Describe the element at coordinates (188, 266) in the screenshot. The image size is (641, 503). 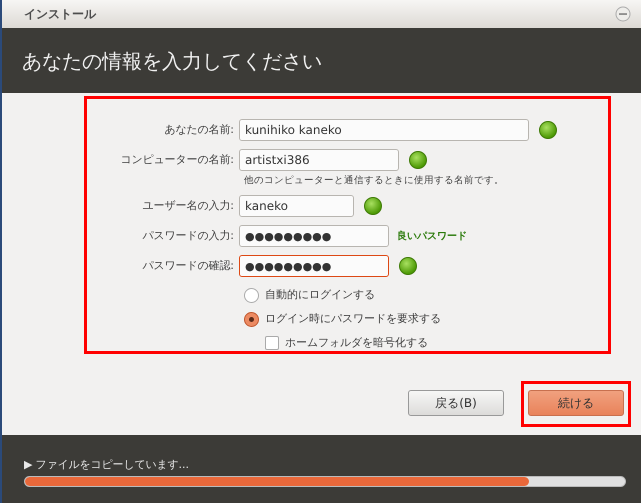
I see `field-label: パスワードの確認:` at that location.